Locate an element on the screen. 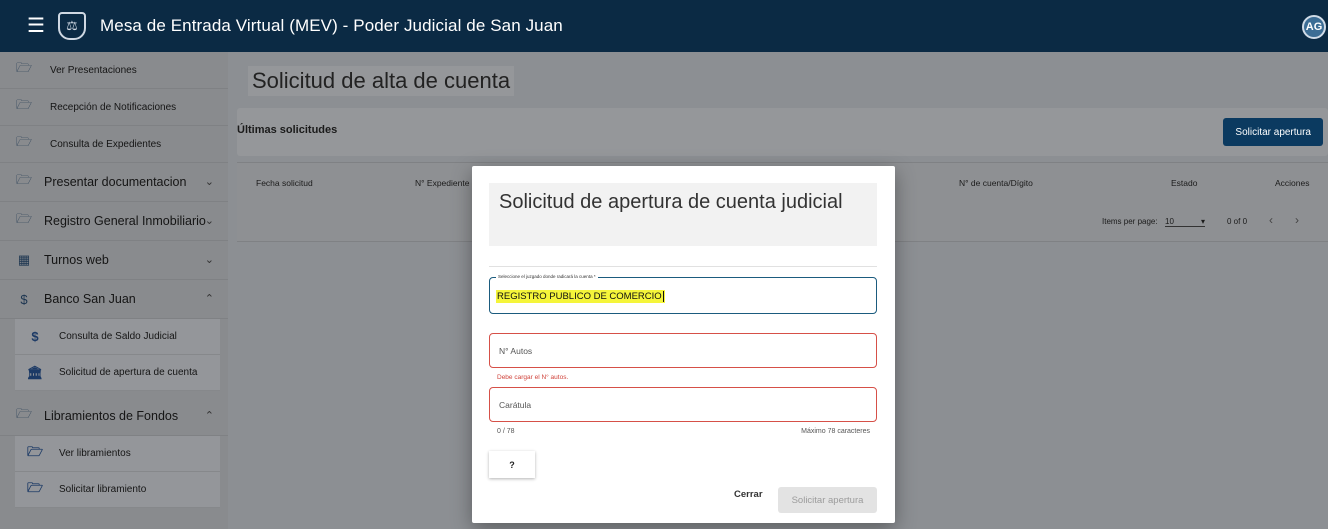  sidebar-item-label: Banco San Juan is located at coordinates (90, 299).